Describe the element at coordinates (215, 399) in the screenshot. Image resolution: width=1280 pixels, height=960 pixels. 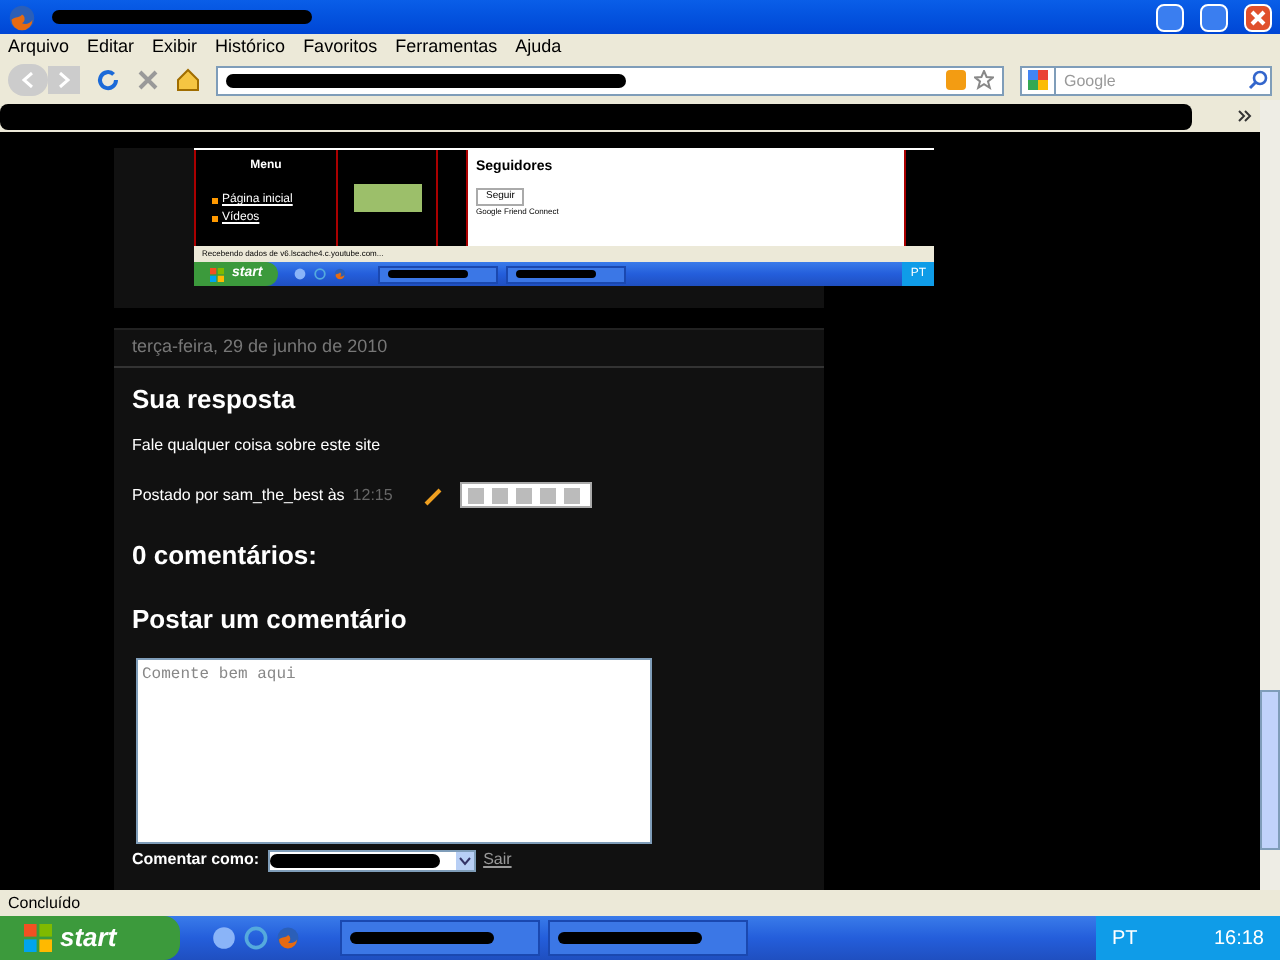
I see `post-title: Sua resposta` at that location.